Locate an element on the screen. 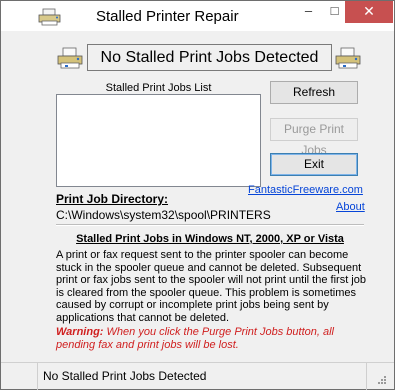 The height and width of the screenshot is (390, 395). close-button: ✕ is located at coordinates (369, 12).